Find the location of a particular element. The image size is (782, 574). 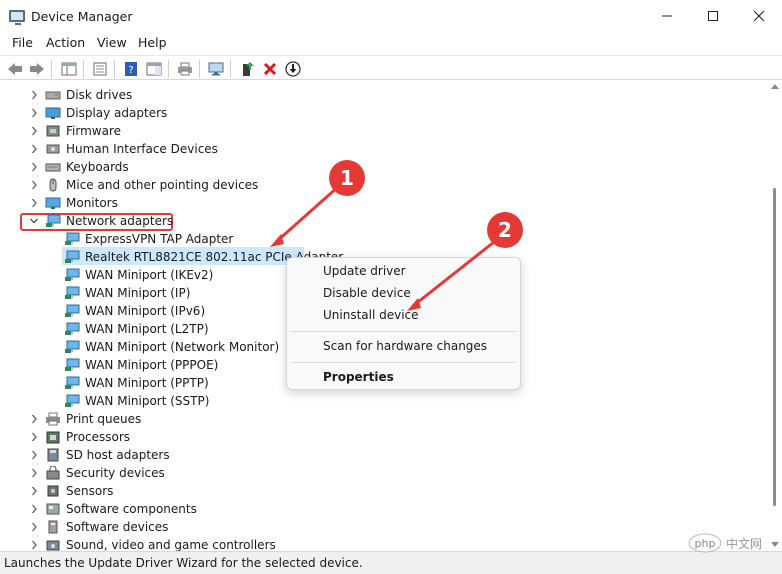

tree-category-sd-host-adapters: SD host adapters is located at coordinates (383, 455).